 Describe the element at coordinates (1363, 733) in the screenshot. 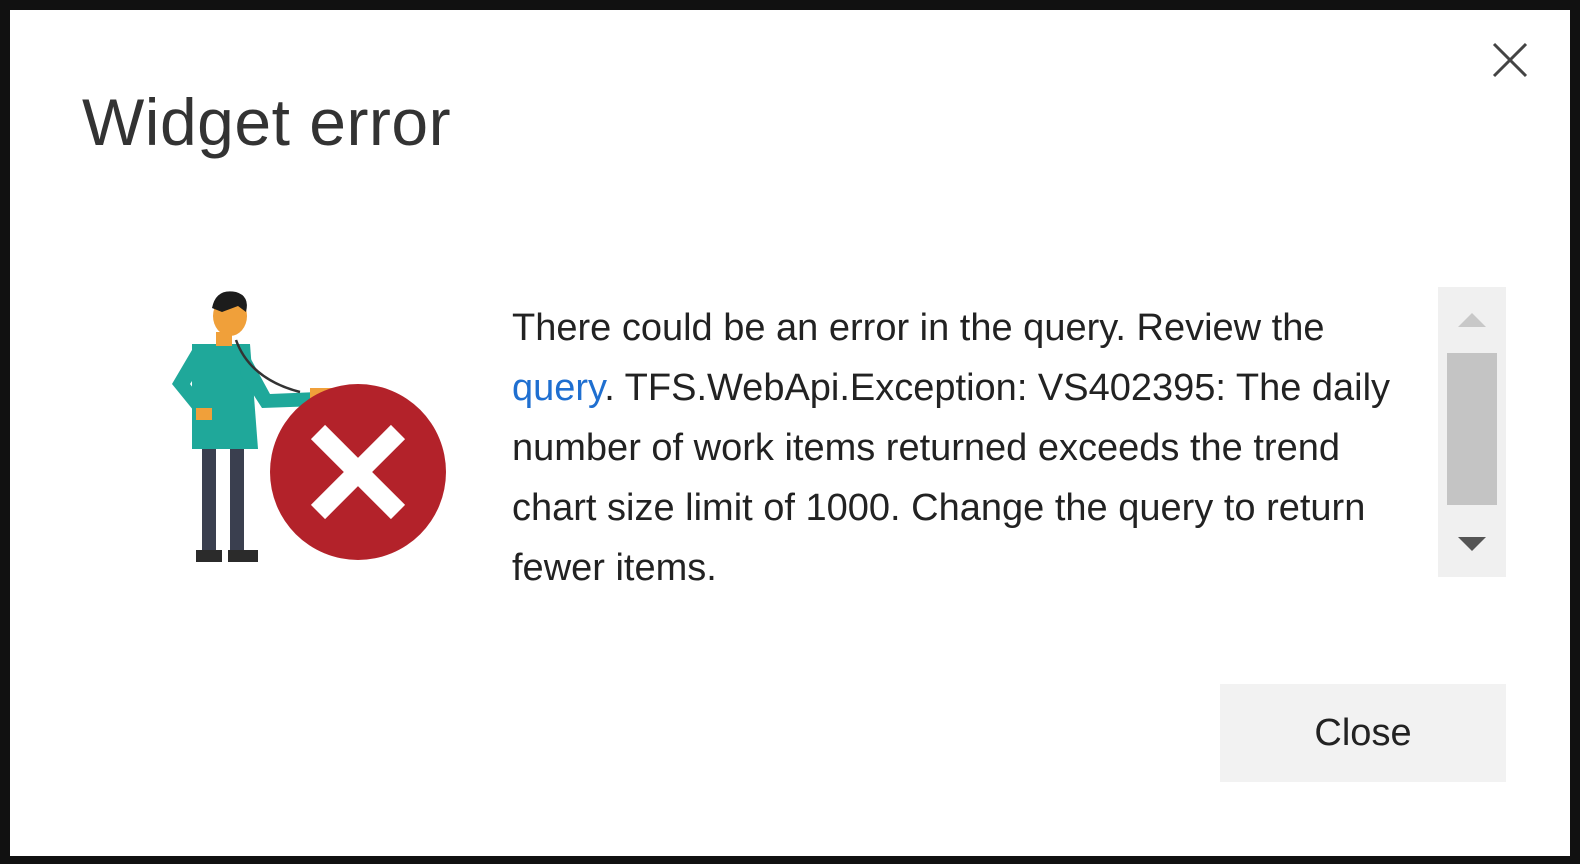

I see `close-button: Close` at that location.